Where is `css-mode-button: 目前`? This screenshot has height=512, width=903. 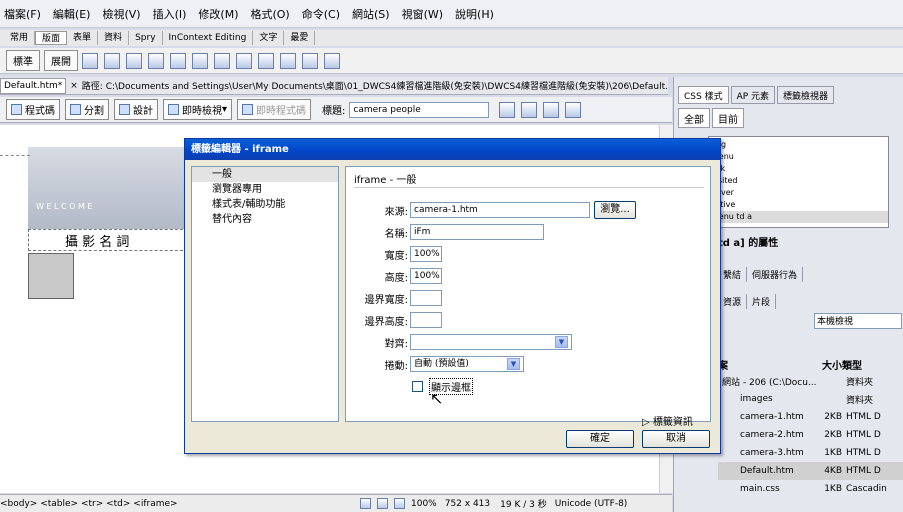
css-mode-button: 目前 is located at coordinates (728, 118).